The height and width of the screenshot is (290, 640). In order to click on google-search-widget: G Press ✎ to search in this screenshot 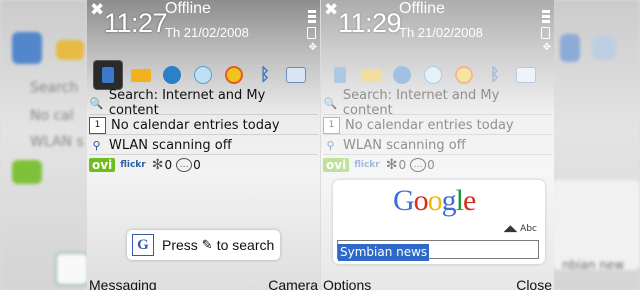, I will do `click(203, 245)`.